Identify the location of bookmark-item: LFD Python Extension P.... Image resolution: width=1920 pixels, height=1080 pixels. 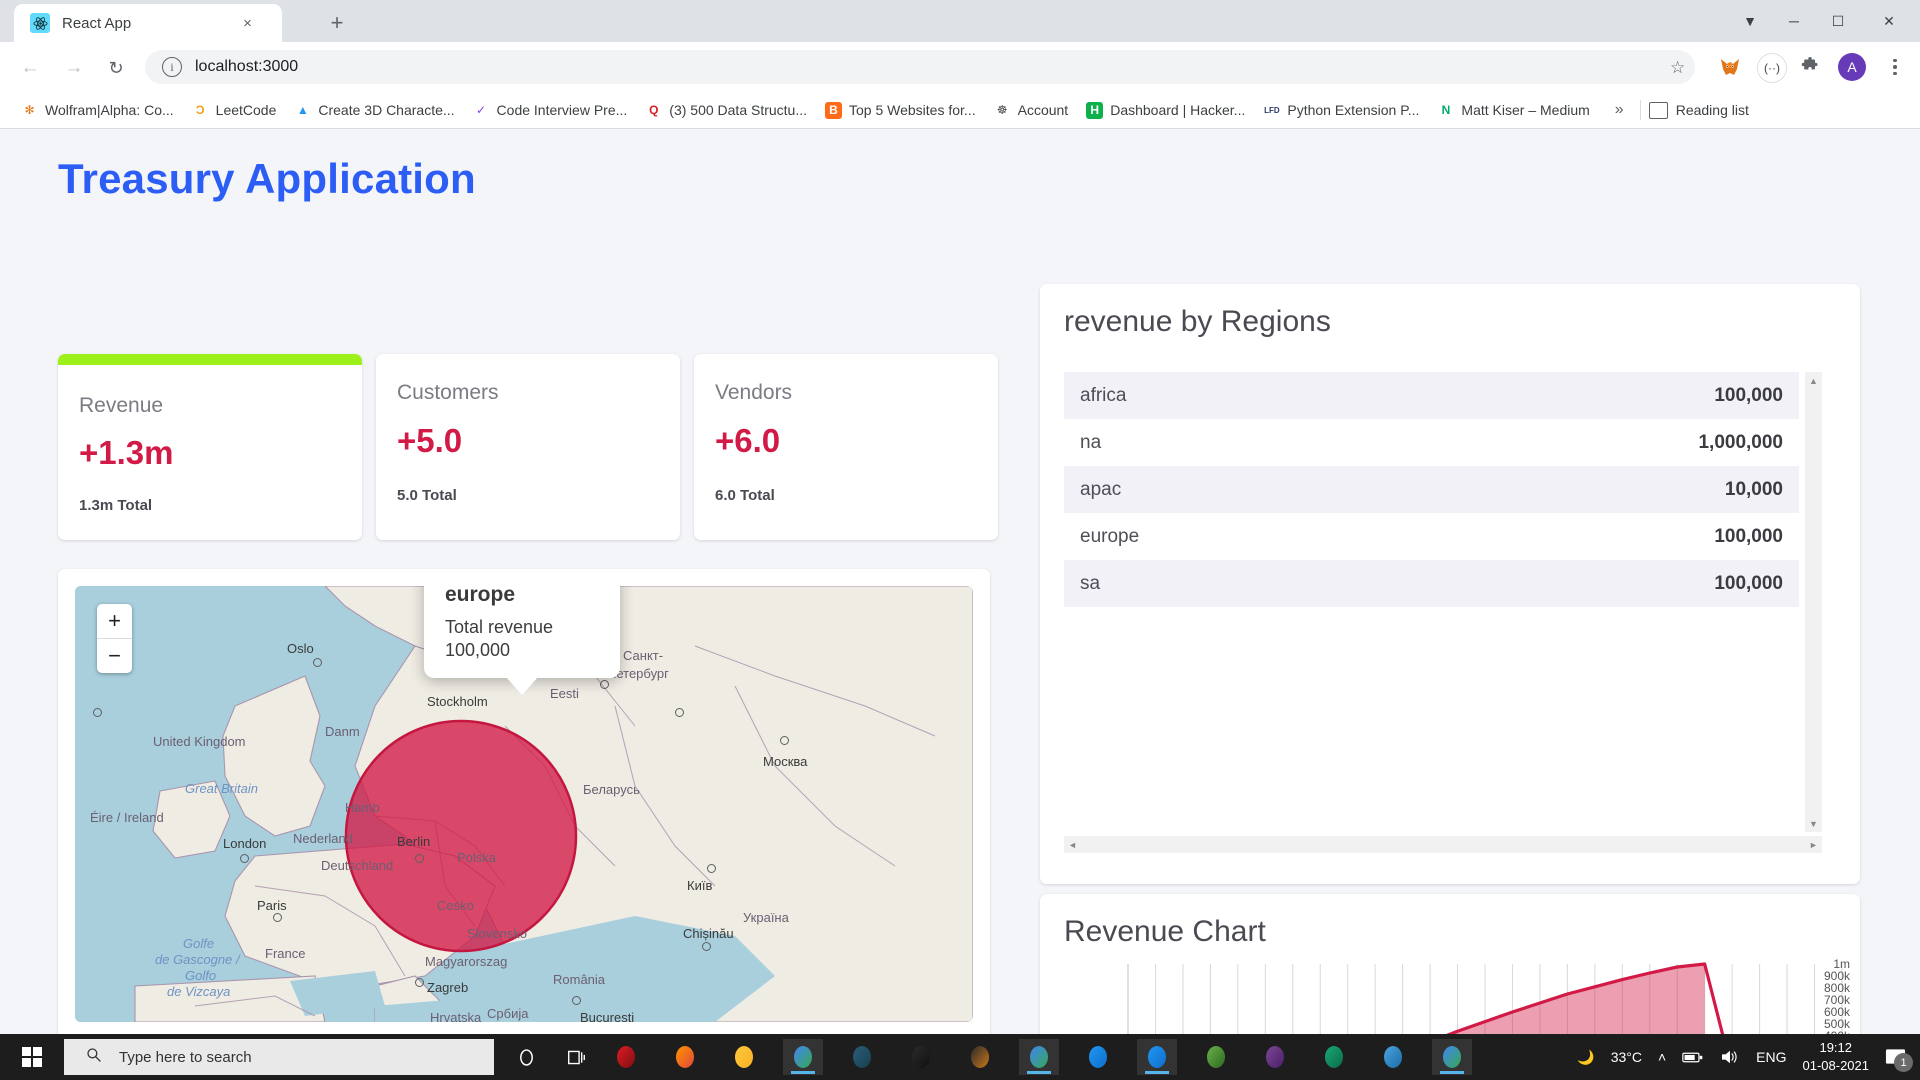
(1341, 110).